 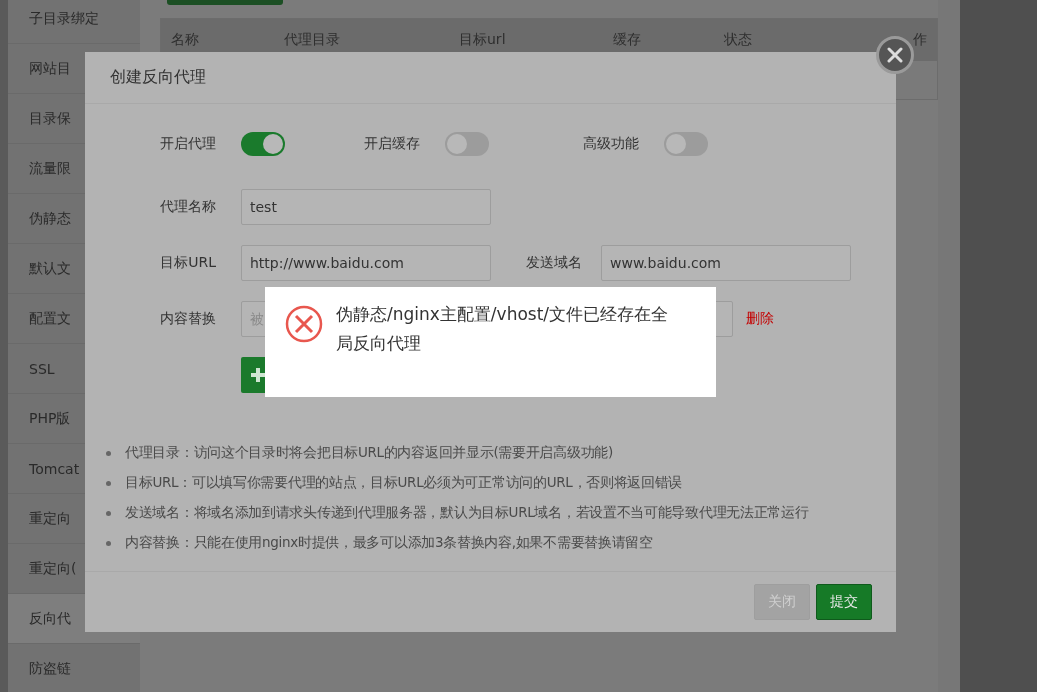 I want to click on plus-icon, so click(x=258, y=375).